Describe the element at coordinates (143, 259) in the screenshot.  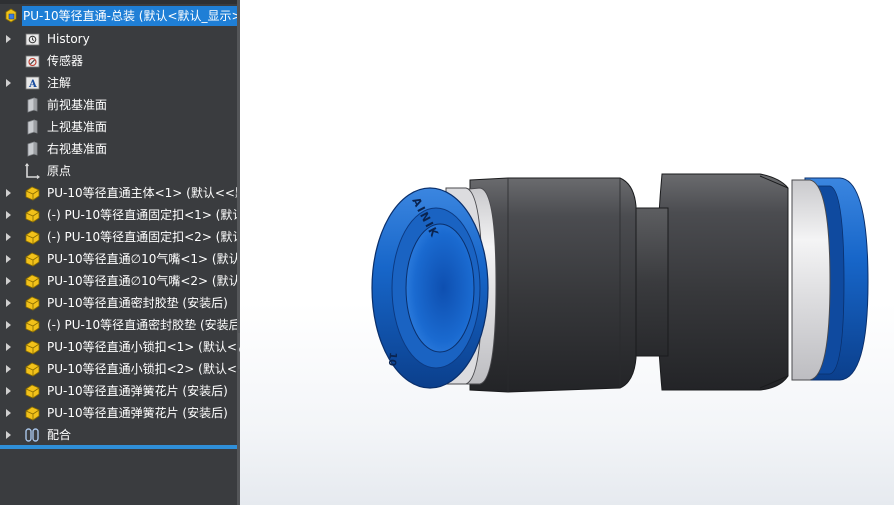
I see `tree-item-label: PU-10等径直通∅10气嘴<1> (默认` at that location.